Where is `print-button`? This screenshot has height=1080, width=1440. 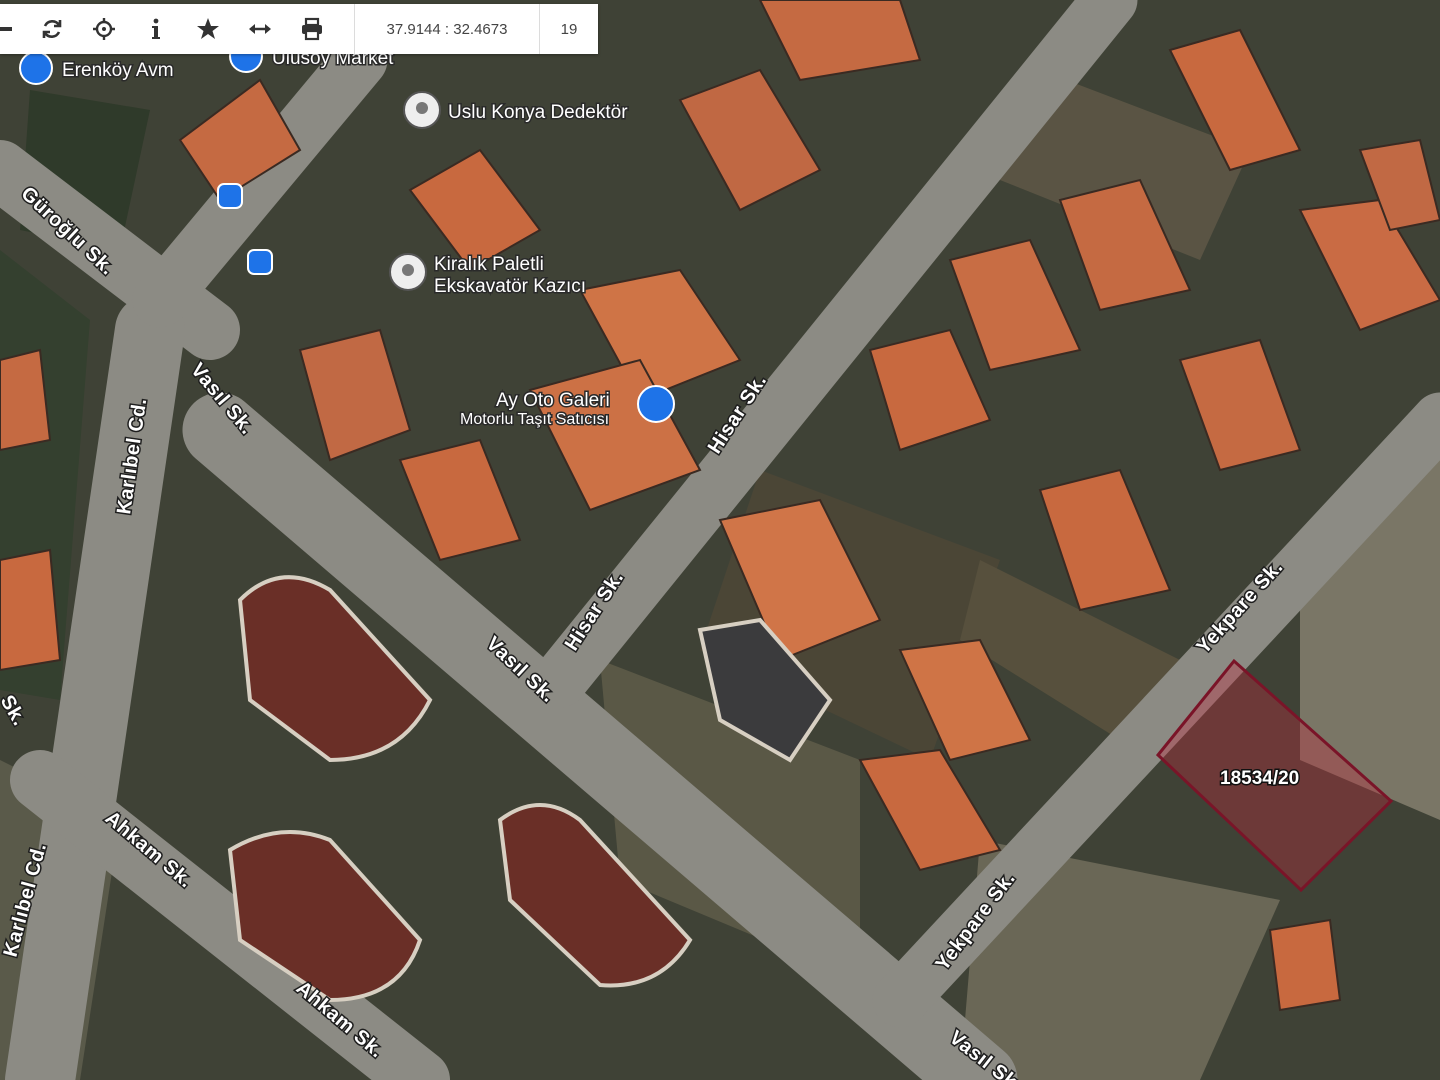
print-button is located at coordinates (312, 29).